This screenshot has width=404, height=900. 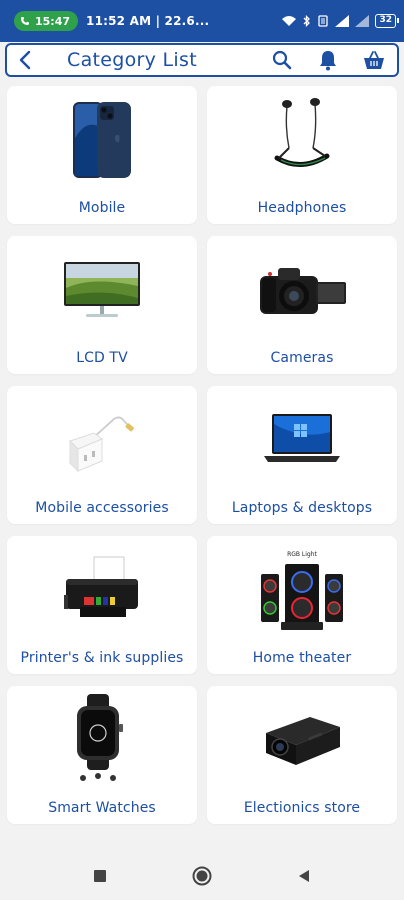 What do you see at coordinates (302, 290) in the screenshot?
I see `camera-image` at bounding box center [302, 290].